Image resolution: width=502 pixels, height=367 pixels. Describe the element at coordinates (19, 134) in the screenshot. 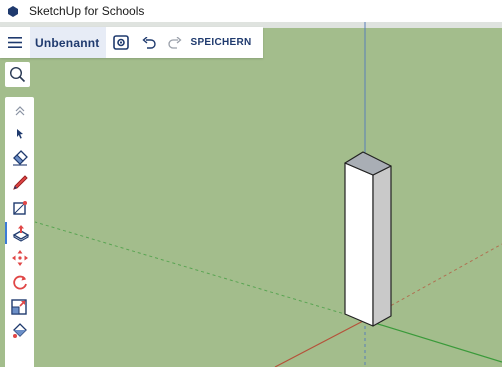

I see `arrow-cursor-icon` at that location.